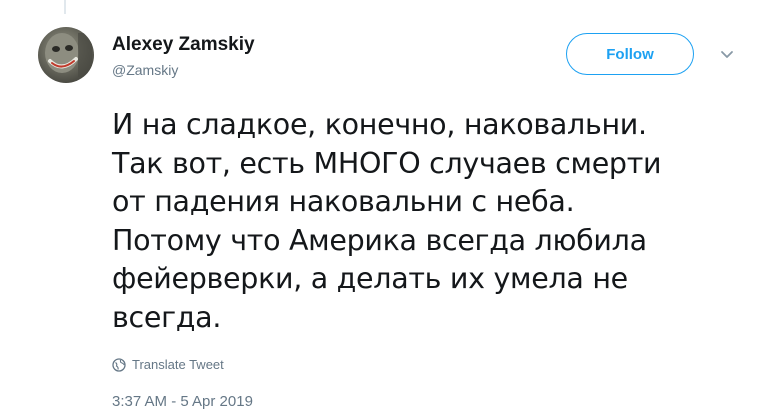 The width and height of the screenshot is (780, 413). What do you see at coordinates (630, 54) in the screenshot?
I see `follow-button: Follow` at bounding box center [630, 54].